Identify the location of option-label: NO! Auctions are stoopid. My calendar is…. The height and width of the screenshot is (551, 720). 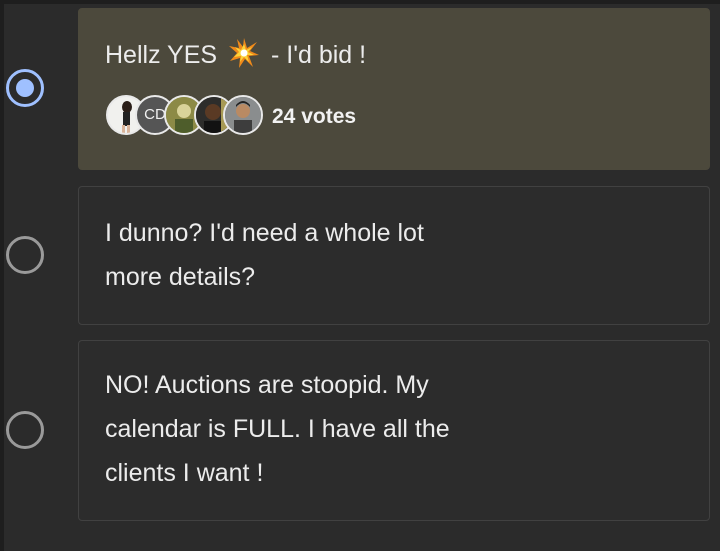
(277, 429).